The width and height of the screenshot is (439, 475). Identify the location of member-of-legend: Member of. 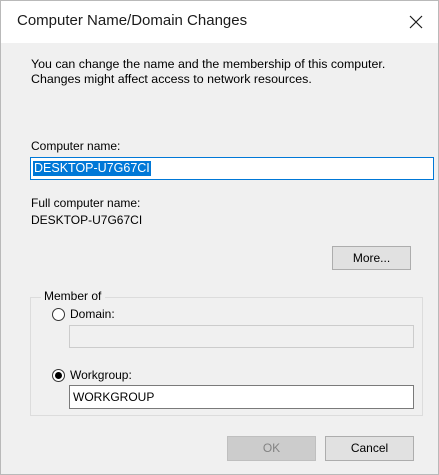
(73, 296).